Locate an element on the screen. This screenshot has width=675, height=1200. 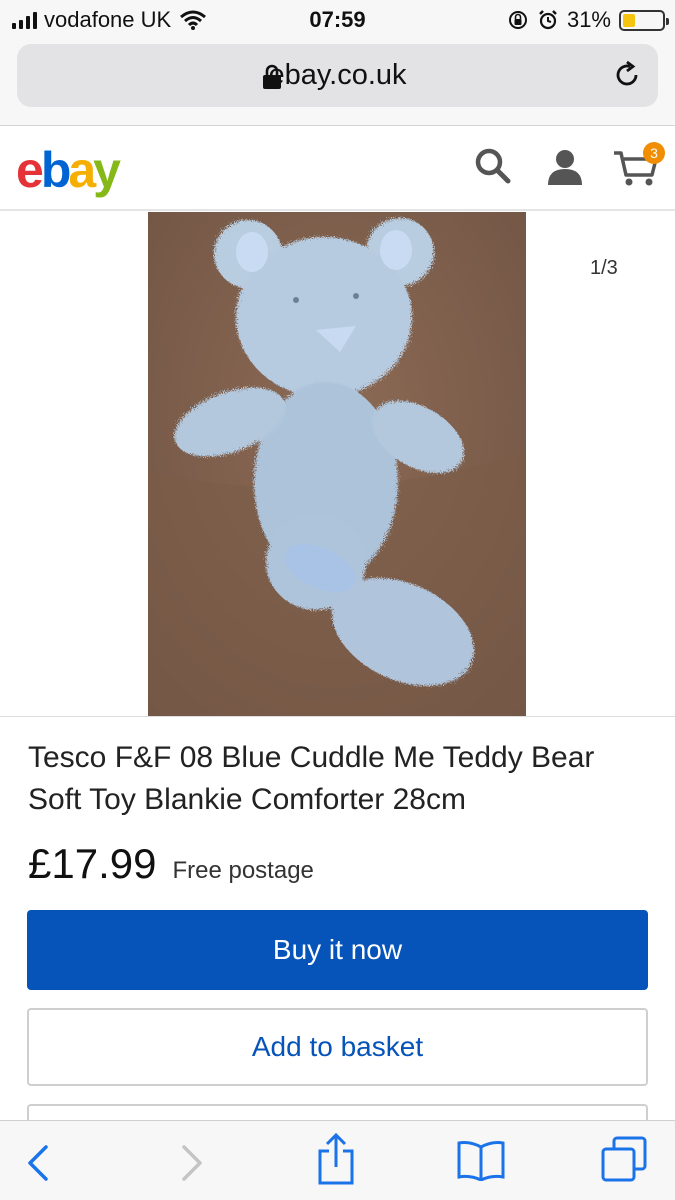
logo-letter-e: e is located at coordinates (30, 170).